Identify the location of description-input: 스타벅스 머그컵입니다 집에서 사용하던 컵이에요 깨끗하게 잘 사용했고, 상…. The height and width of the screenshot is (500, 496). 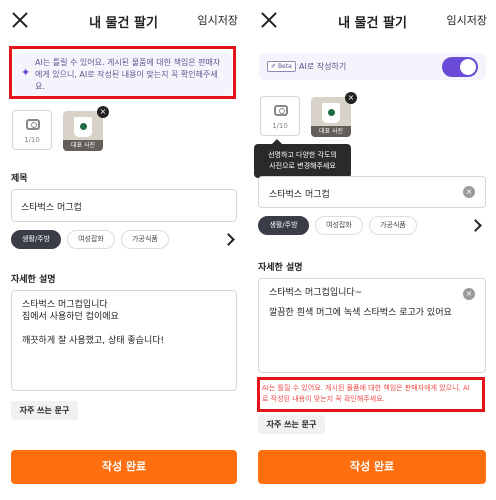
(124, 340).